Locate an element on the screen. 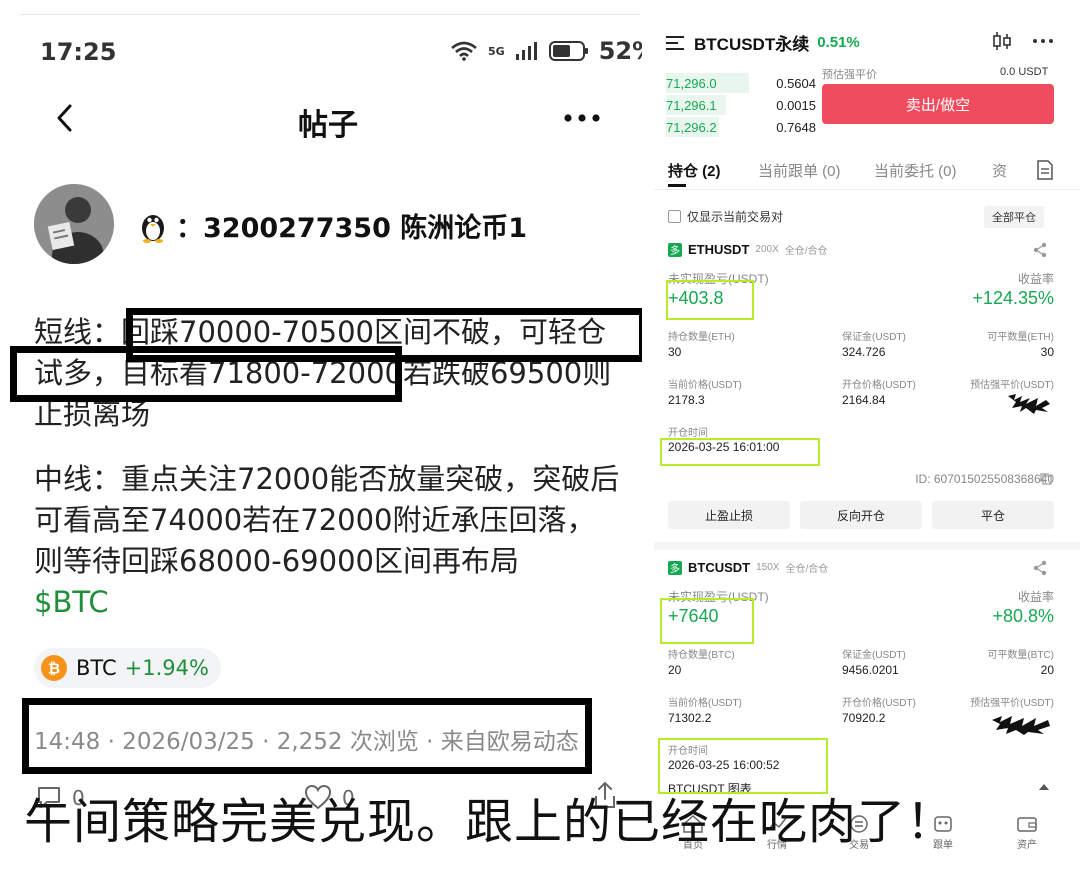 This screenshot has width=1080, height=874. position-symbol: ETHUSDT is located at coordinates (719, 249).